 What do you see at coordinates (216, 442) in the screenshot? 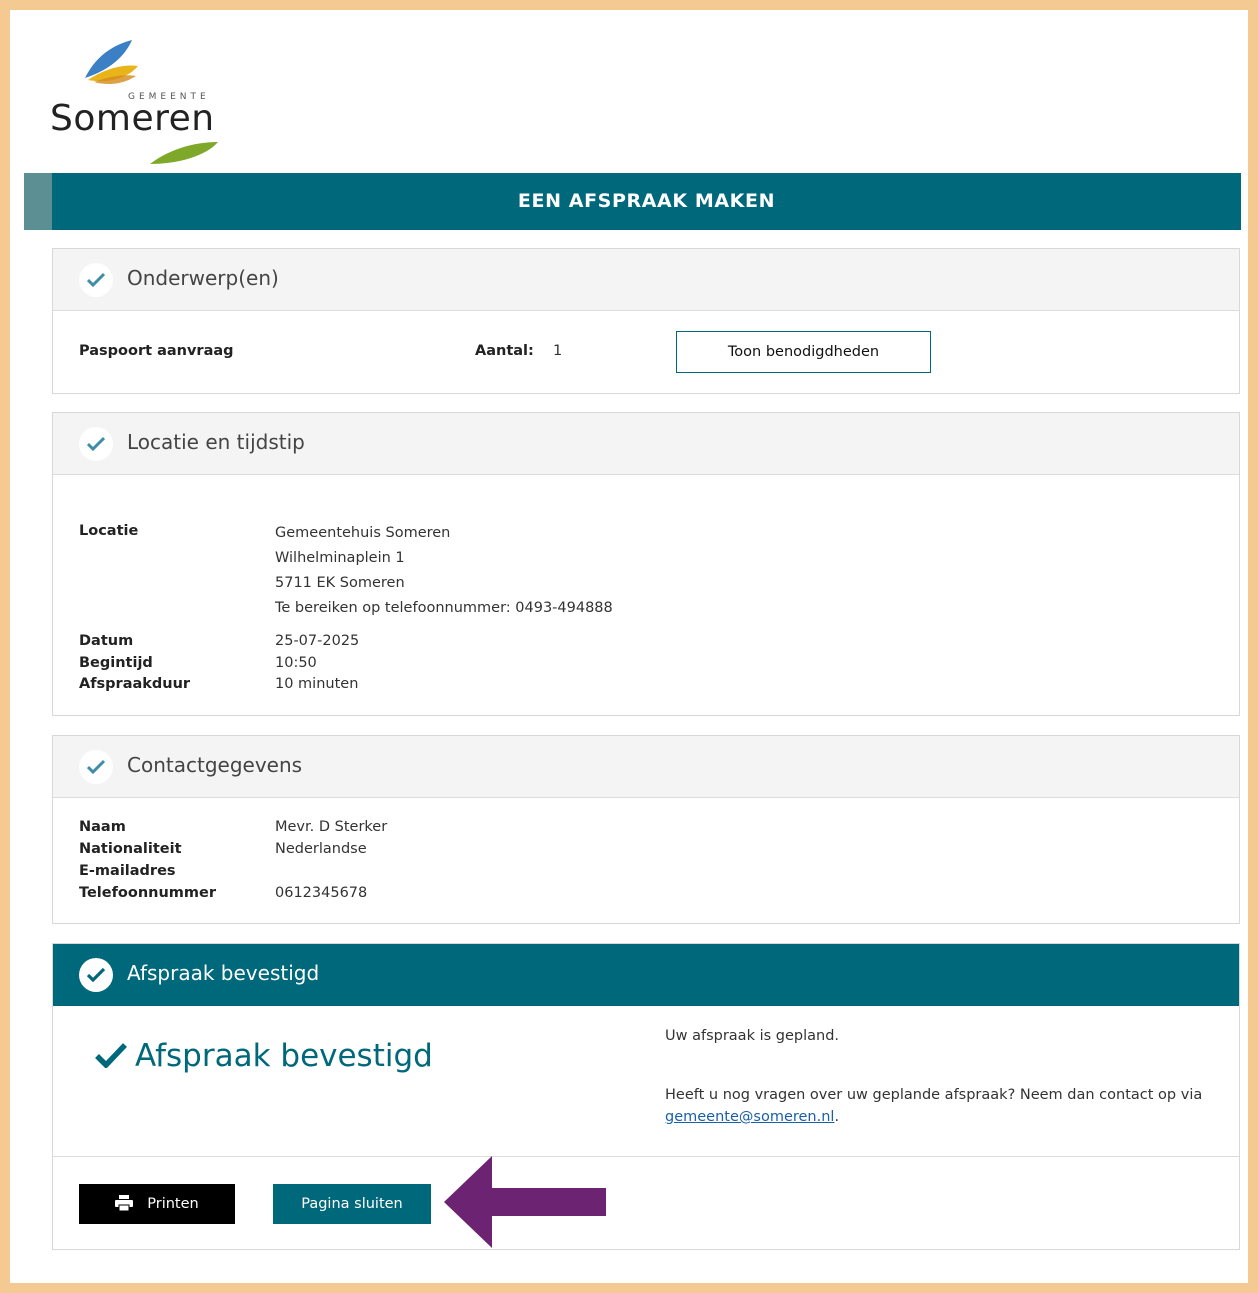
I see `location-title: Locatie en tijdstip` at bounding box center [216, 442].